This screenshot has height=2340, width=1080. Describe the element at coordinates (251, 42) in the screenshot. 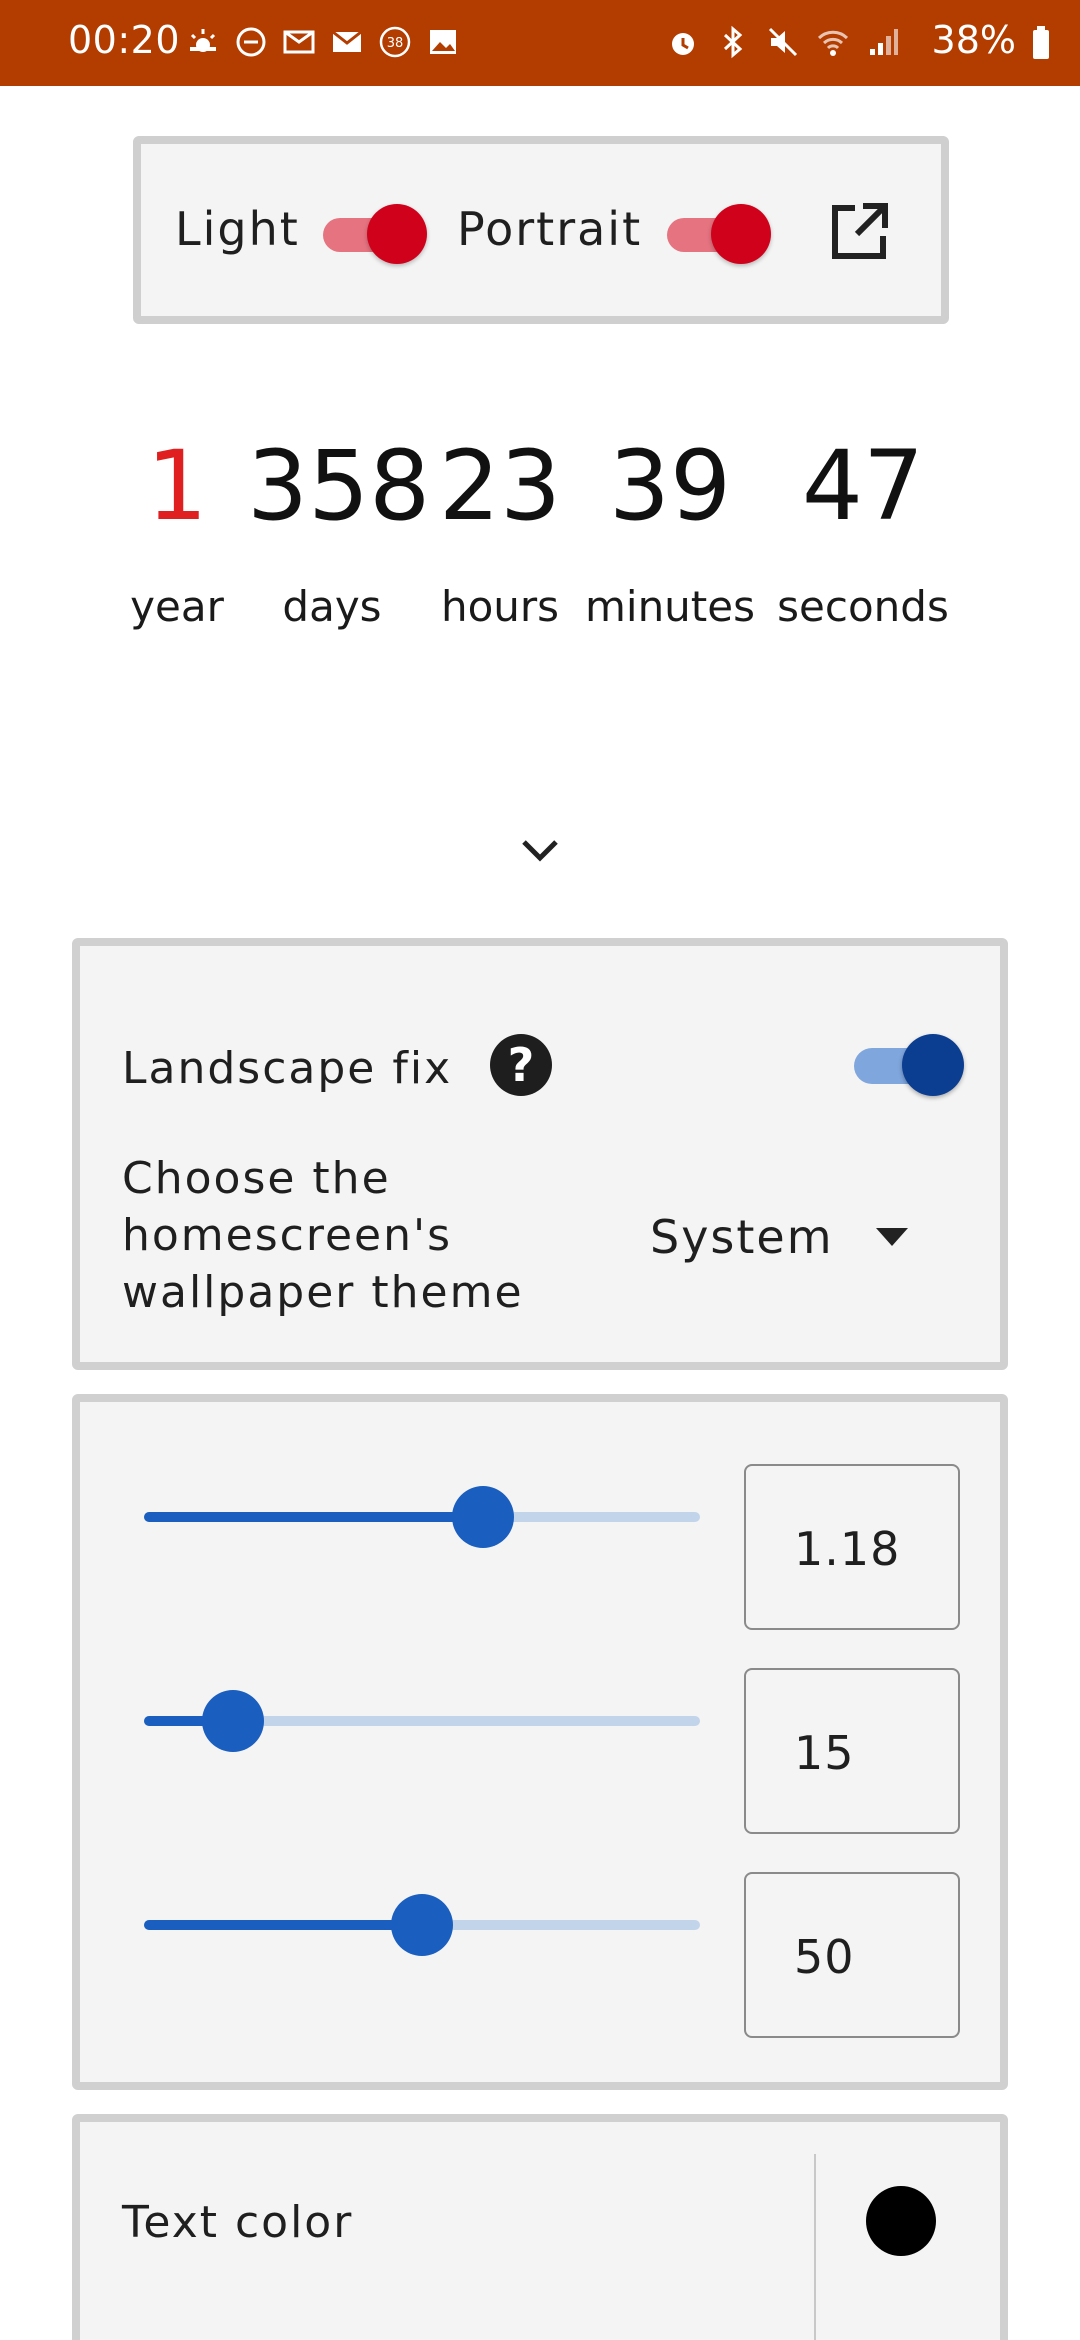

I see `dnd-icon` at that location.